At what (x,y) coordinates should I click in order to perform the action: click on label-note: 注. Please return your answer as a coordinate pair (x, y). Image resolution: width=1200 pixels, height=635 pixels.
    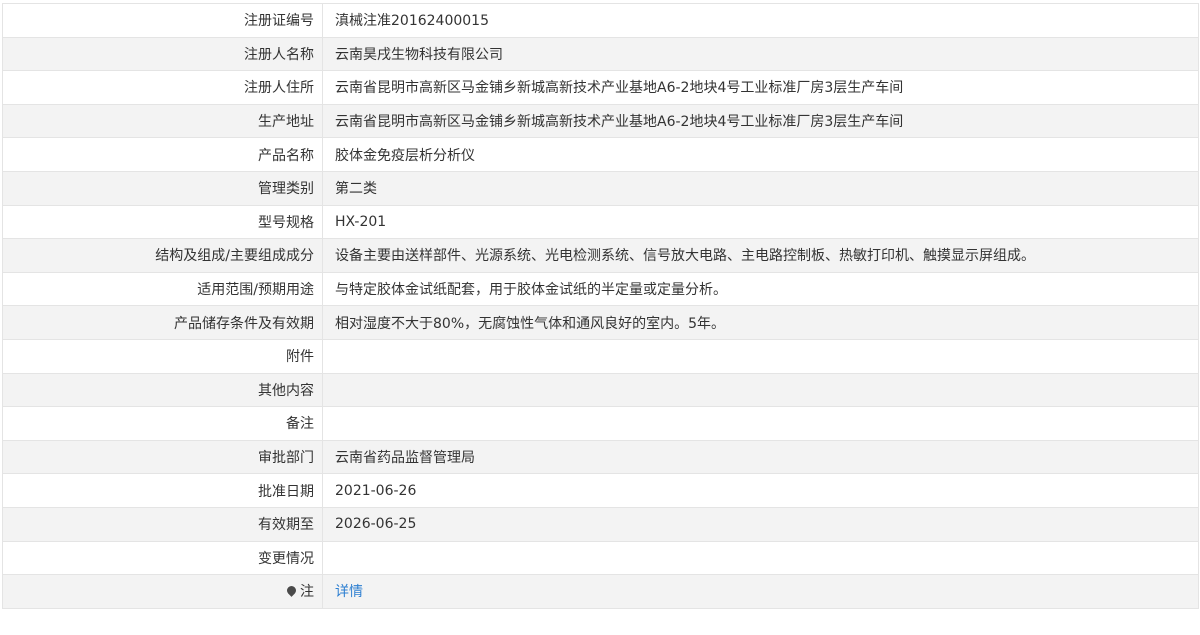
    Looking at the image, I should click on (163, 591).